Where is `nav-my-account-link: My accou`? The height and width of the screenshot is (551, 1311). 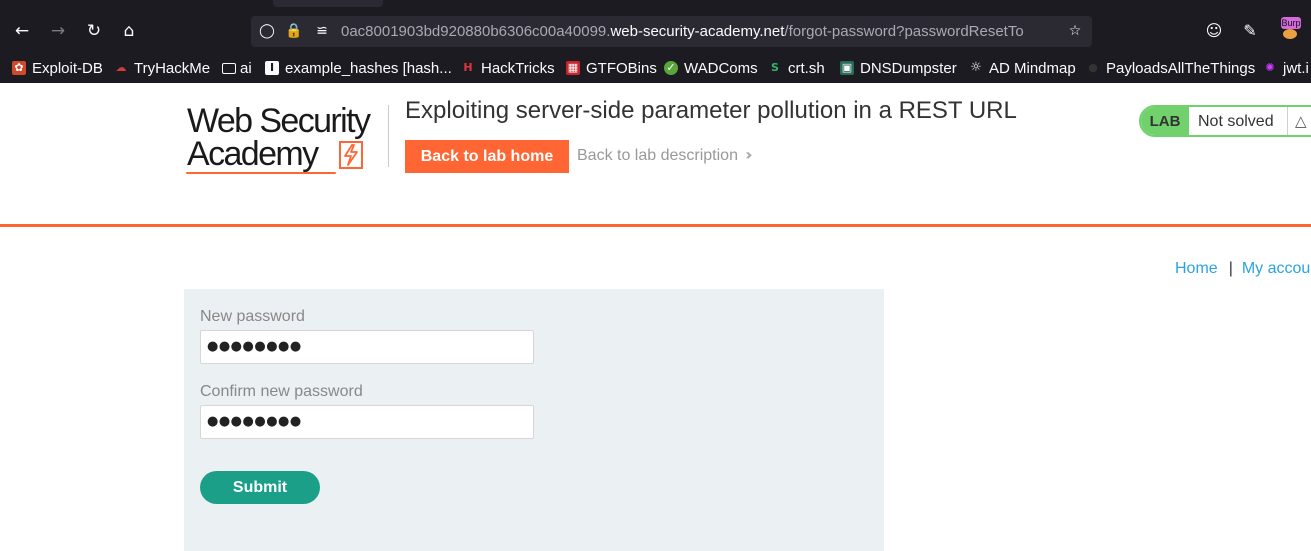
nav-my-account-link: My accou is located at coordinates (1276, 268).